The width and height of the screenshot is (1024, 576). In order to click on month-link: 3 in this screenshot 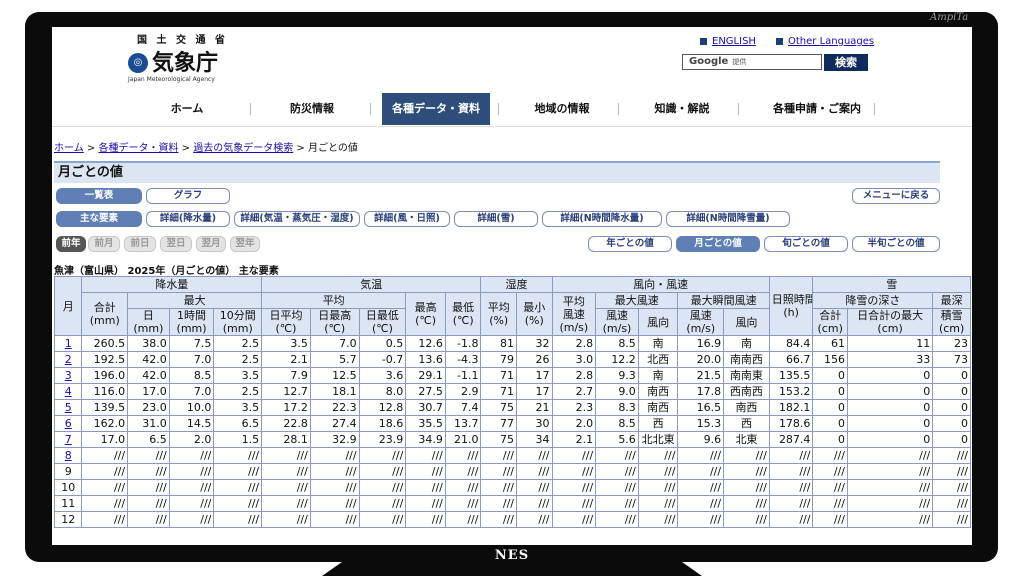, I will do `click(68, 375)`.